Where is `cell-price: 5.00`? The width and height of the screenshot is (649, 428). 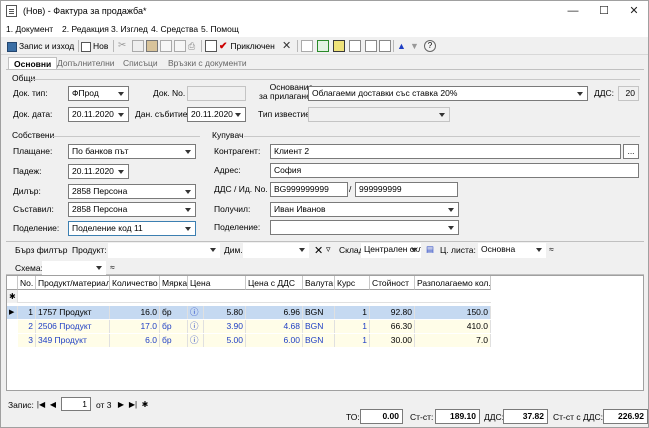 cell-price: 5.00 is located at coordinates (225, 340).